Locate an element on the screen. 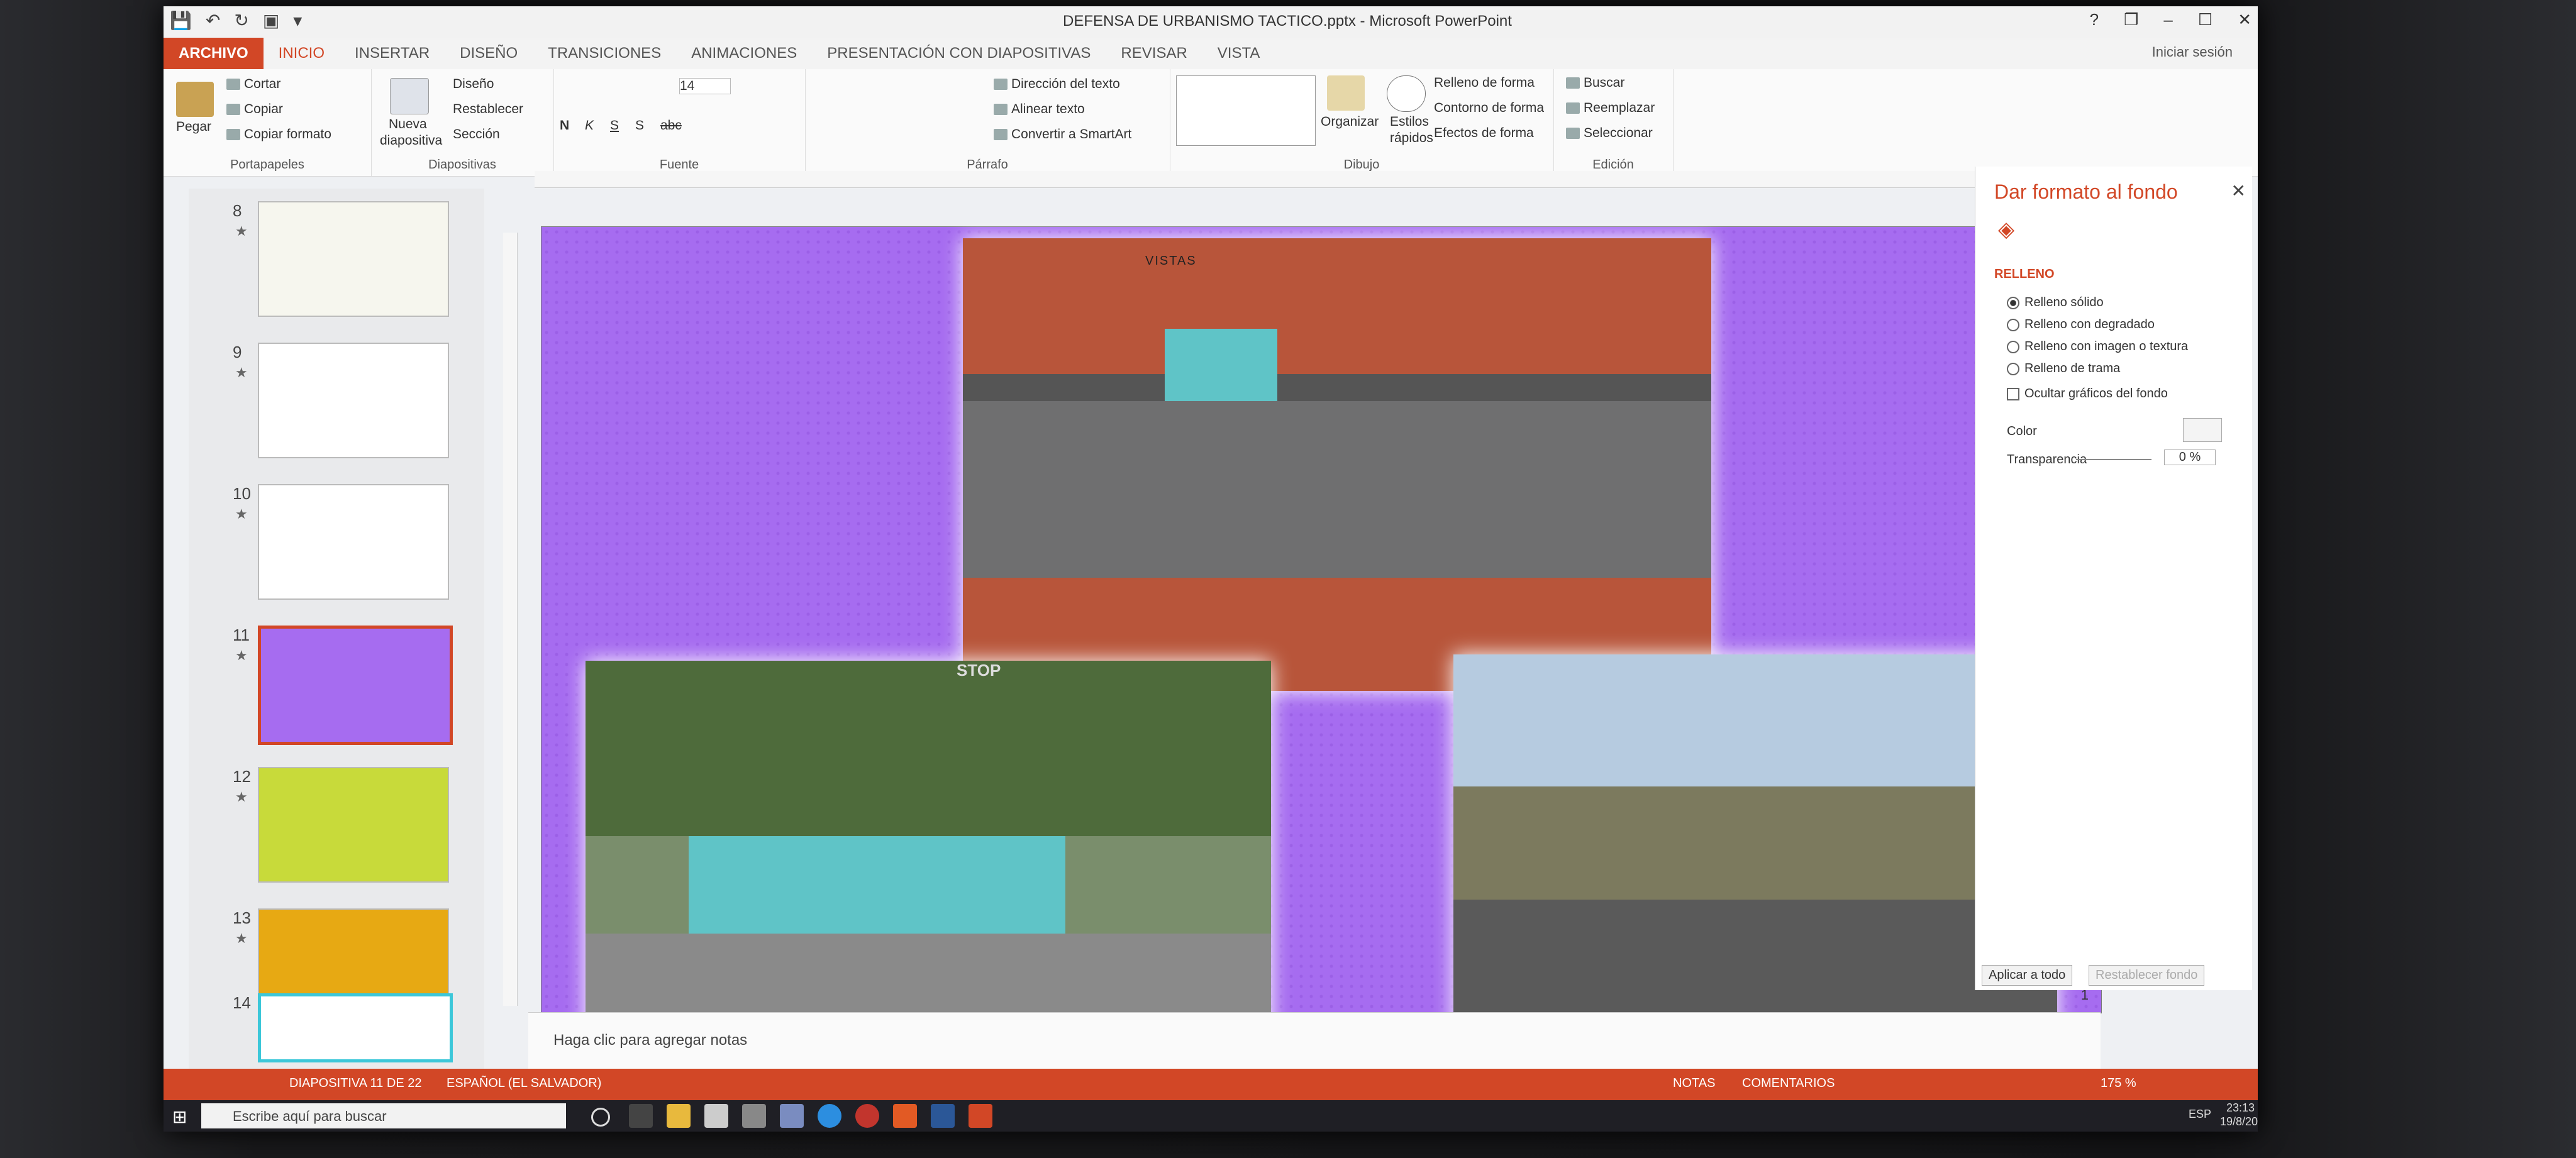 This screenshot has width=2576, height=1158. smartart-button: Convertir a SmartArt is located at coordinates (1062, 134).